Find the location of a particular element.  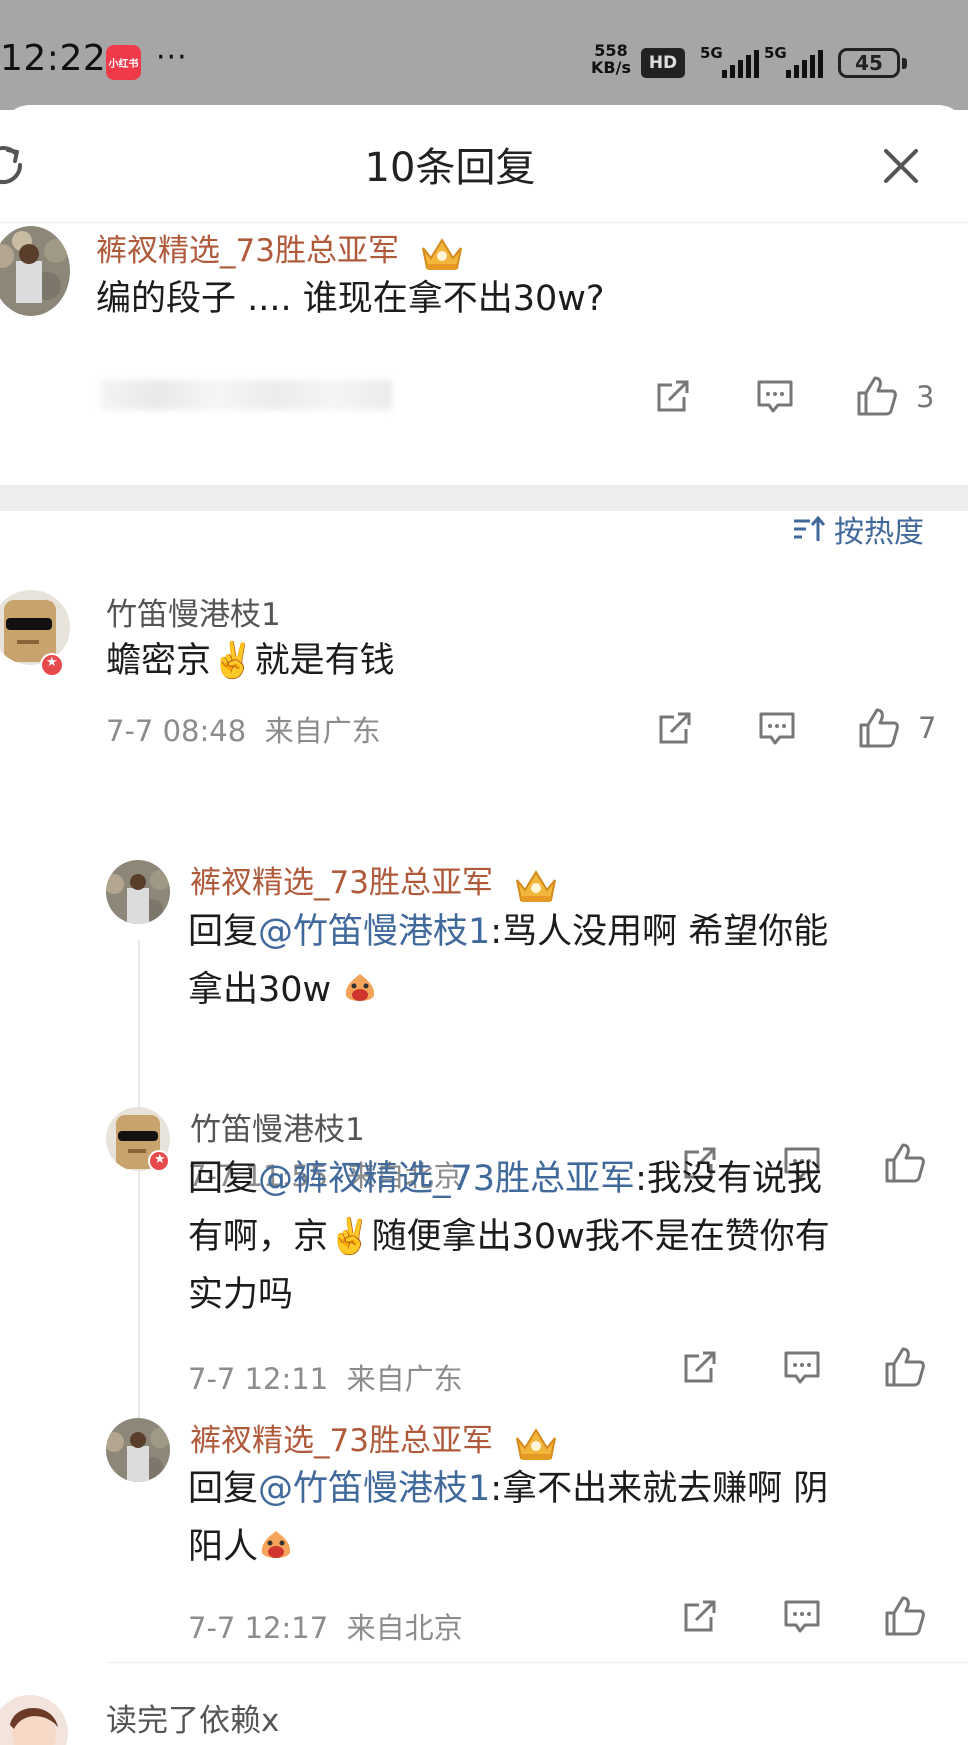

more-notifications-icon: ··· is located at coordinates (172, 57).